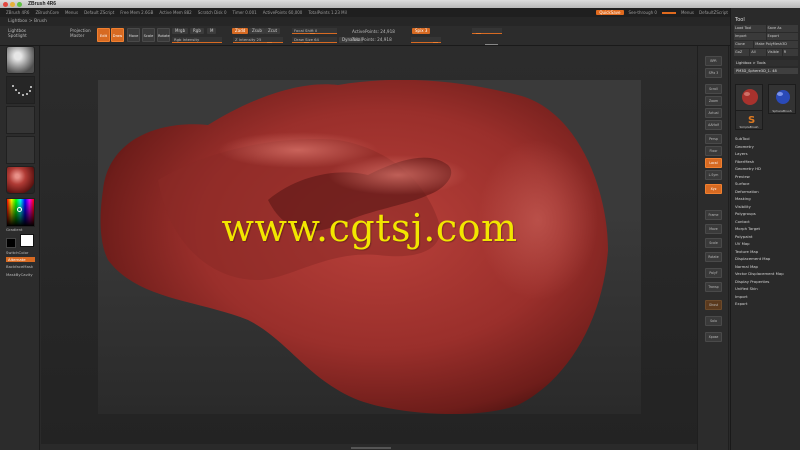 This screenshot has height=450, width=800. What do you see at coordinates (713, 257) in the screenshot?
I see `rotate-view-button: Rotate` at bounding box center [713, 257].